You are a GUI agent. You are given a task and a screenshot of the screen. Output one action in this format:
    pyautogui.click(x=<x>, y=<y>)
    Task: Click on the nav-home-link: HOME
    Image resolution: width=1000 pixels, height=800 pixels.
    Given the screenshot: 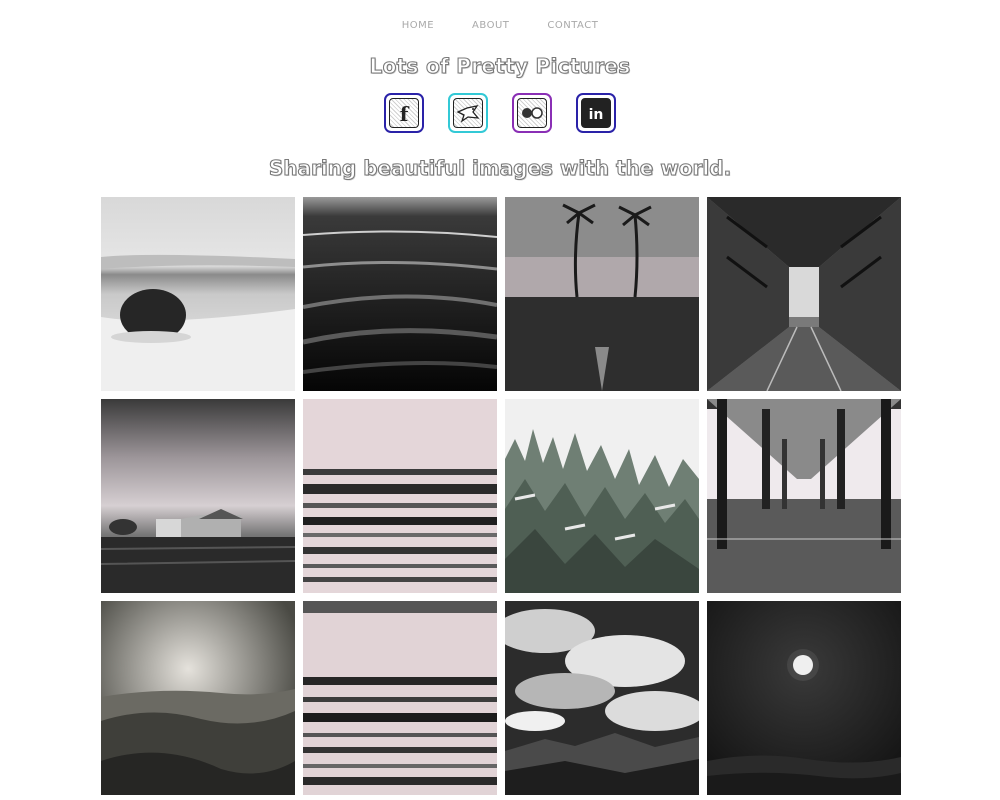 What is the action you would take?
    pyautogui.click(x=418, y=25)
    